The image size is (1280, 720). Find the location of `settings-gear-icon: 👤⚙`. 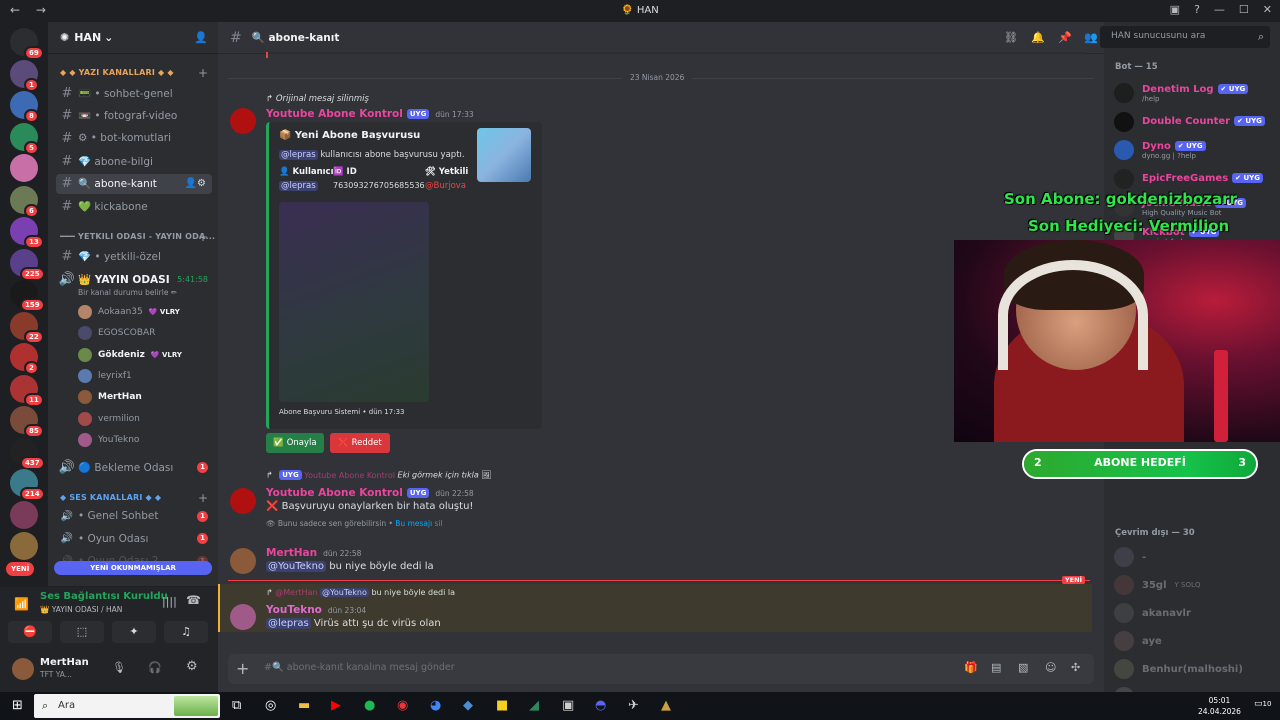

settings-gear-icon: 👤⚙ is located at coordinates (195, 183).